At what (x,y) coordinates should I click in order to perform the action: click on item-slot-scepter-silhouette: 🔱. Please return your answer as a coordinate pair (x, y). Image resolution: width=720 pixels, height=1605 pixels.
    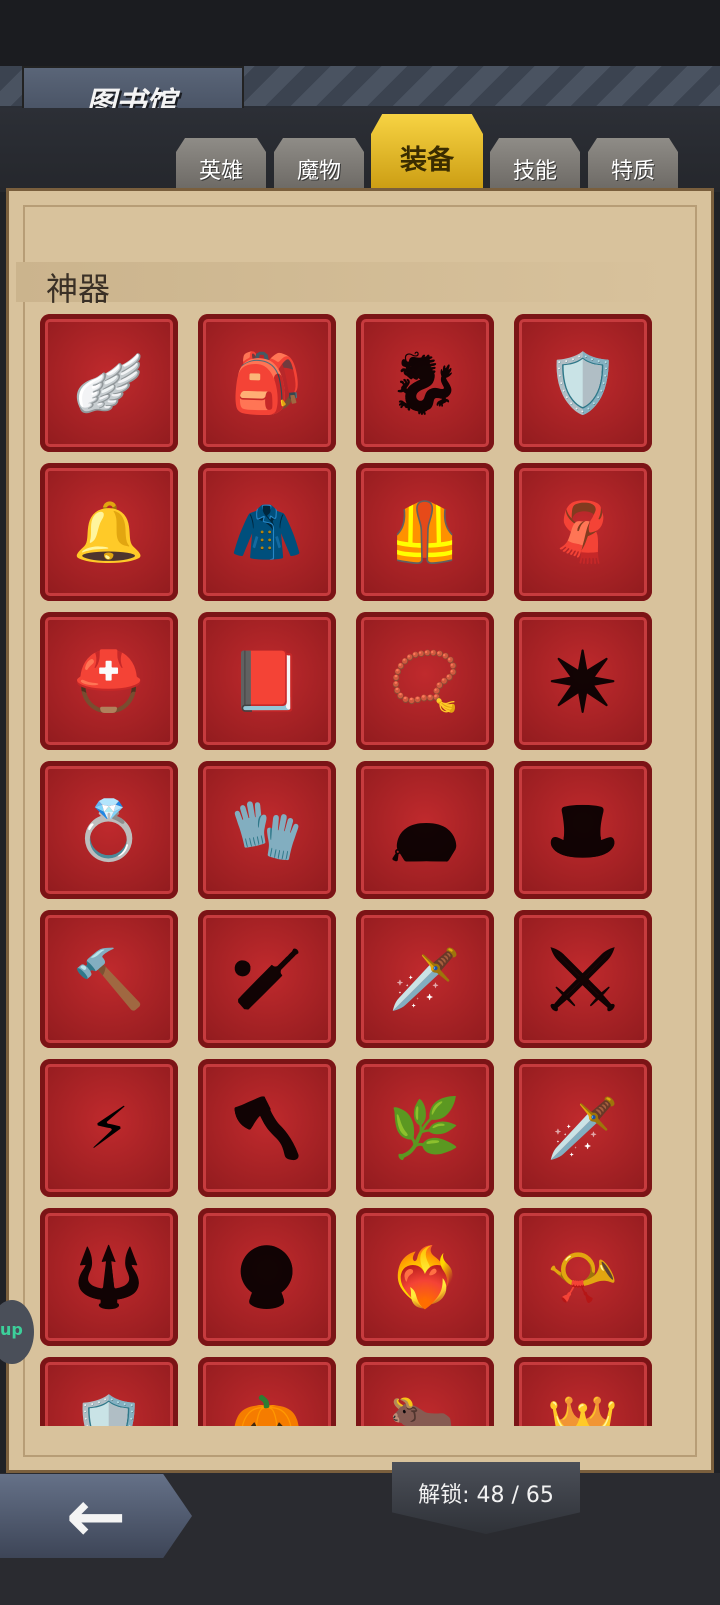
    Looking at the image, I should click on (109, 1277).